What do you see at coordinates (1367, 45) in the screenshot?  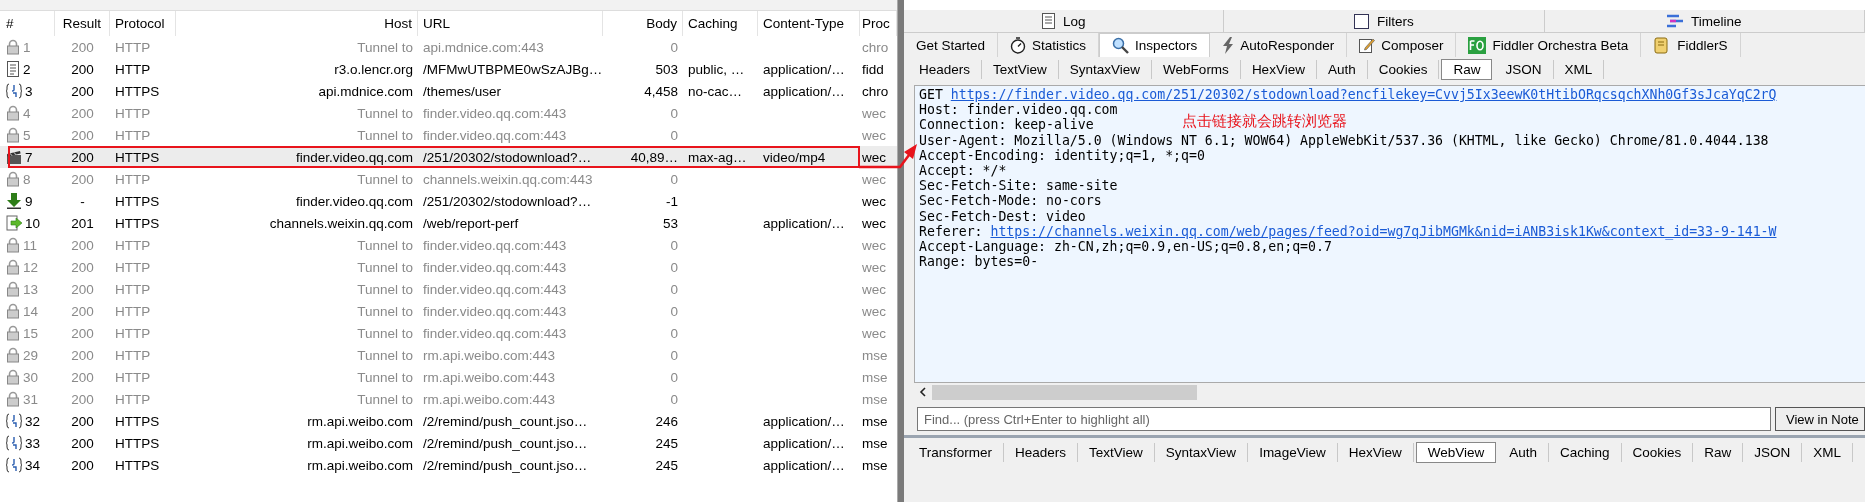 I see `pencil-note-icon` at bounding box center [1367, 45].